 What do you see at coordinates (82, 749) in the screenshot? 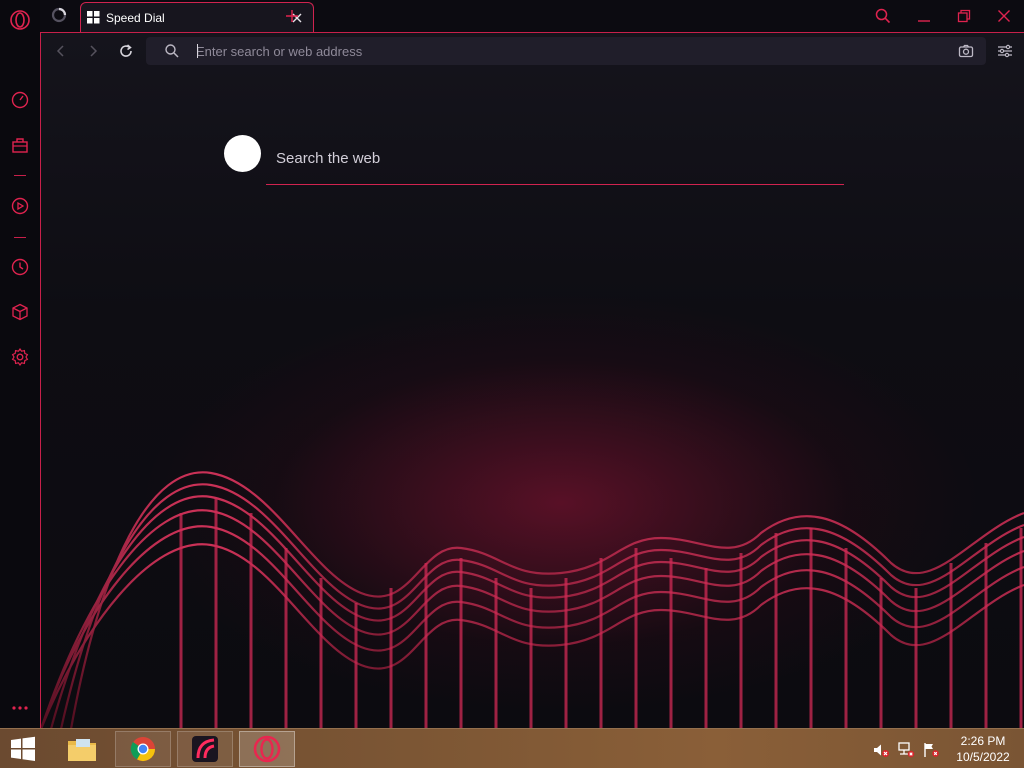
I see `file-explorer-icon` at bounding box center [82, 749].